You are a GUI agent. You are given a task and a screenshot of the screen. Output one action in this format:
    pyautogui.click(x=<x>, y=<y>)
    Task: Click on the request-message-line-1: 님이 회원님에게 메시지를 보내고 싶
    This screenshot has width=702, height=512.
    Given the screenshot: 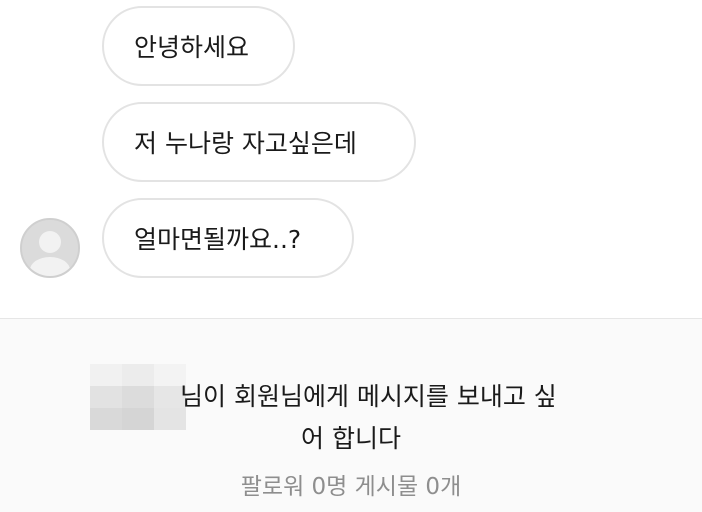 What is the action you would take?
    pyautogui.click(x=368, y=396)
    